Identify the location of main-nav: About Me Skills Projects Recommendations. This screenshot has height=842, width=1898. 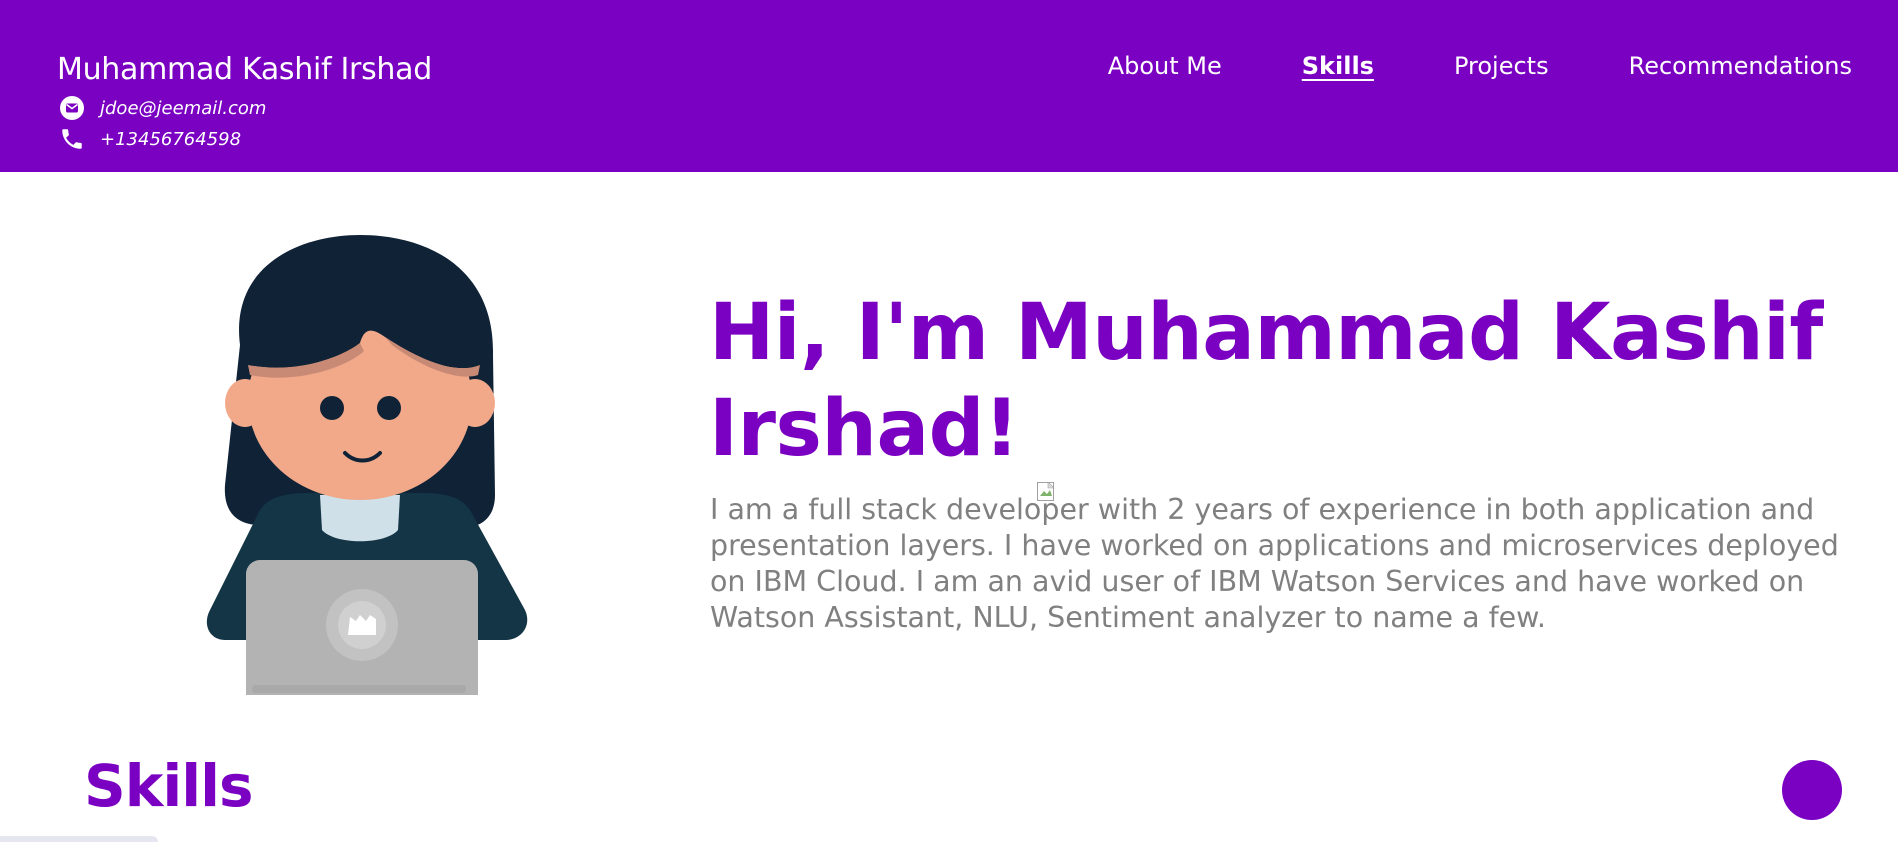
(1440, 66).